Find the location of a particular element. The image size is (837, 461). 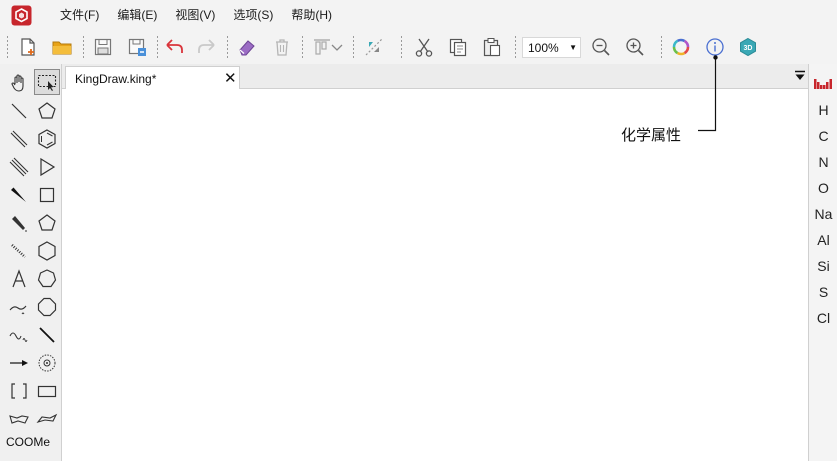

save-button is located at coordinates (103, 47).